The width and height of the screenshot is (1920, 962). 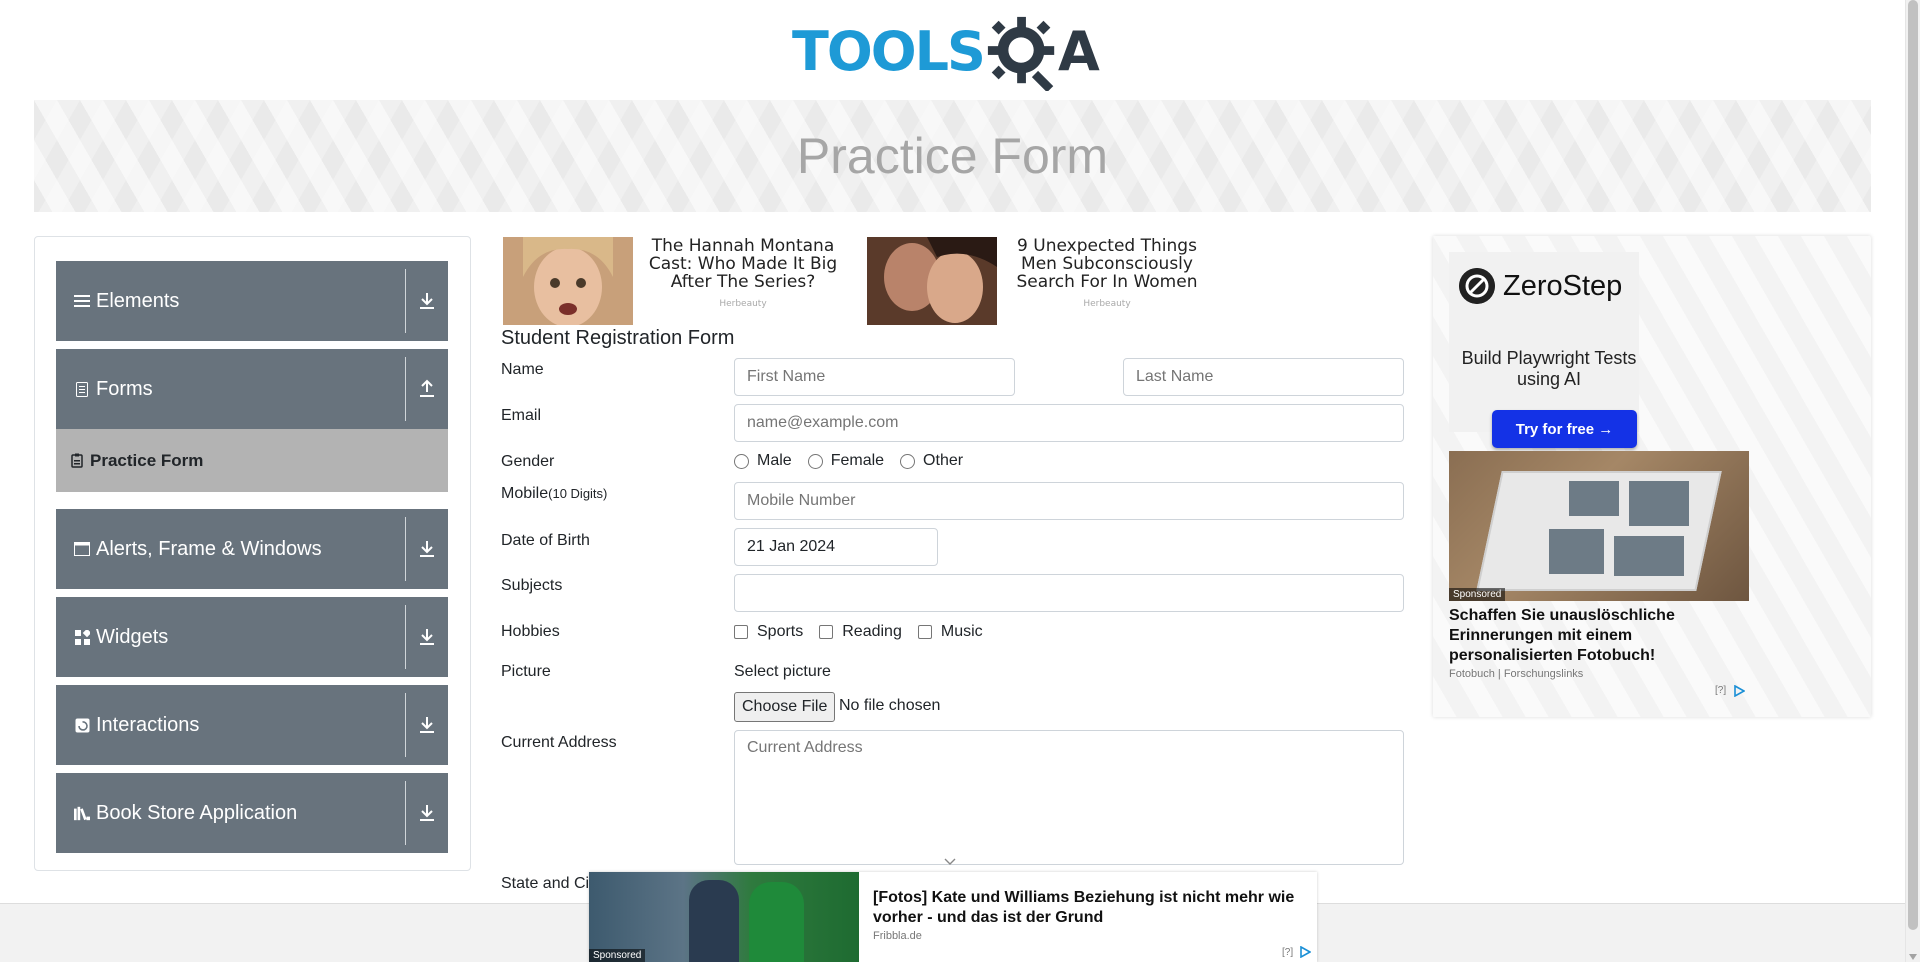 I want to click on gender-female-option: Female, so click(x=846, y=461).